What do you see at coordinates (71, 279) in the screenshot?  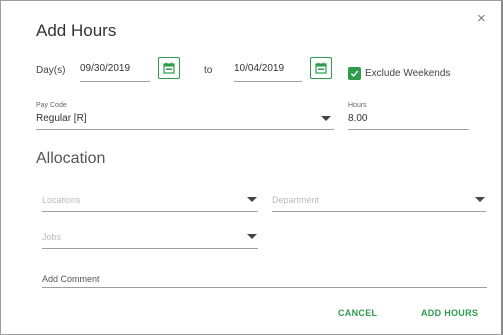 I see `comment-placeholder: Add Comment` at bounding box center [71, 279].